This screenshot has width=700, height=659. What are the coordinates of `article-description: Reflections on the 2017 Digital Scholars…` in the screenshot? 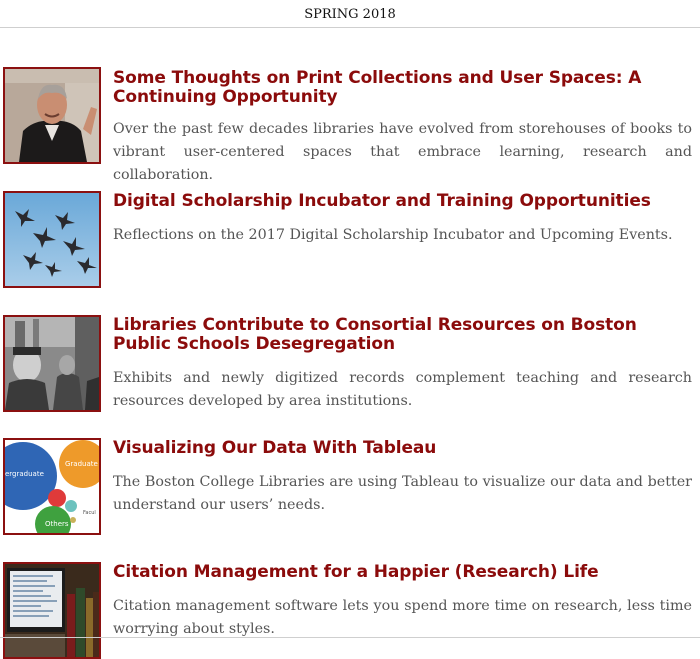 It's located at (393, 235).